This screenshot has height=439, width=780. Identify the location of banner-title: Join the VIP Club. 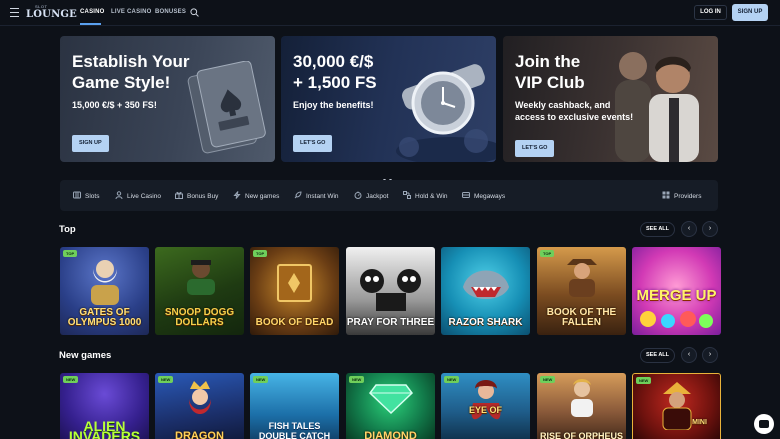
(580, 72).